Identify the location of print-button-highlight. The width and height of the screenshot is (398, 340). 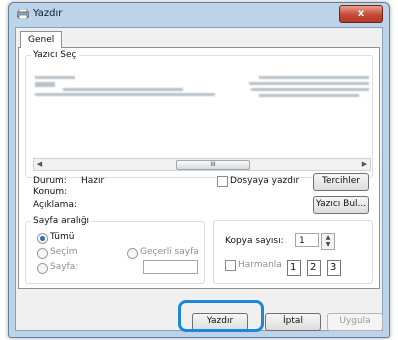
(221, 316).